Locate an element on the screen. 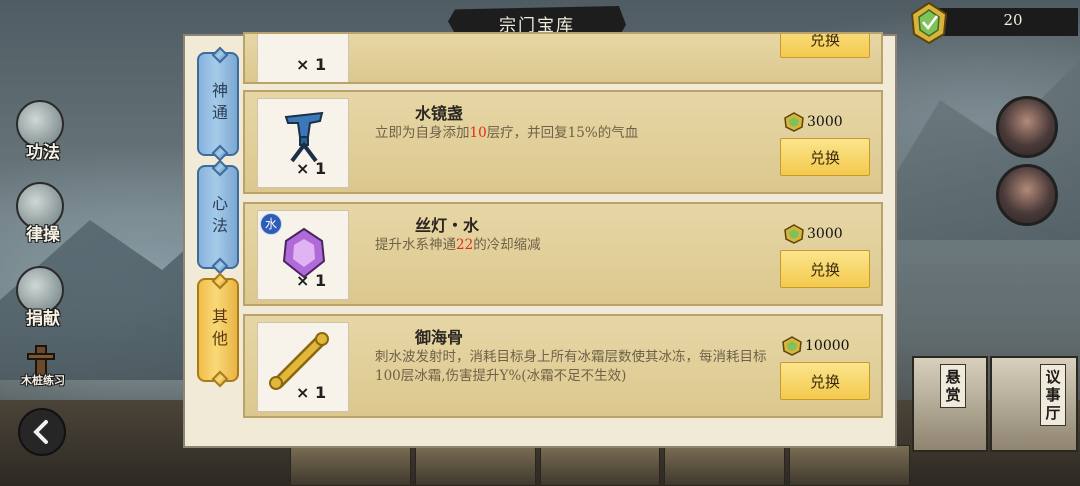 Image resolution: width=1080 pixels, height=486 pixels. nav-label: 功法 is located at coordinates (43, 153).